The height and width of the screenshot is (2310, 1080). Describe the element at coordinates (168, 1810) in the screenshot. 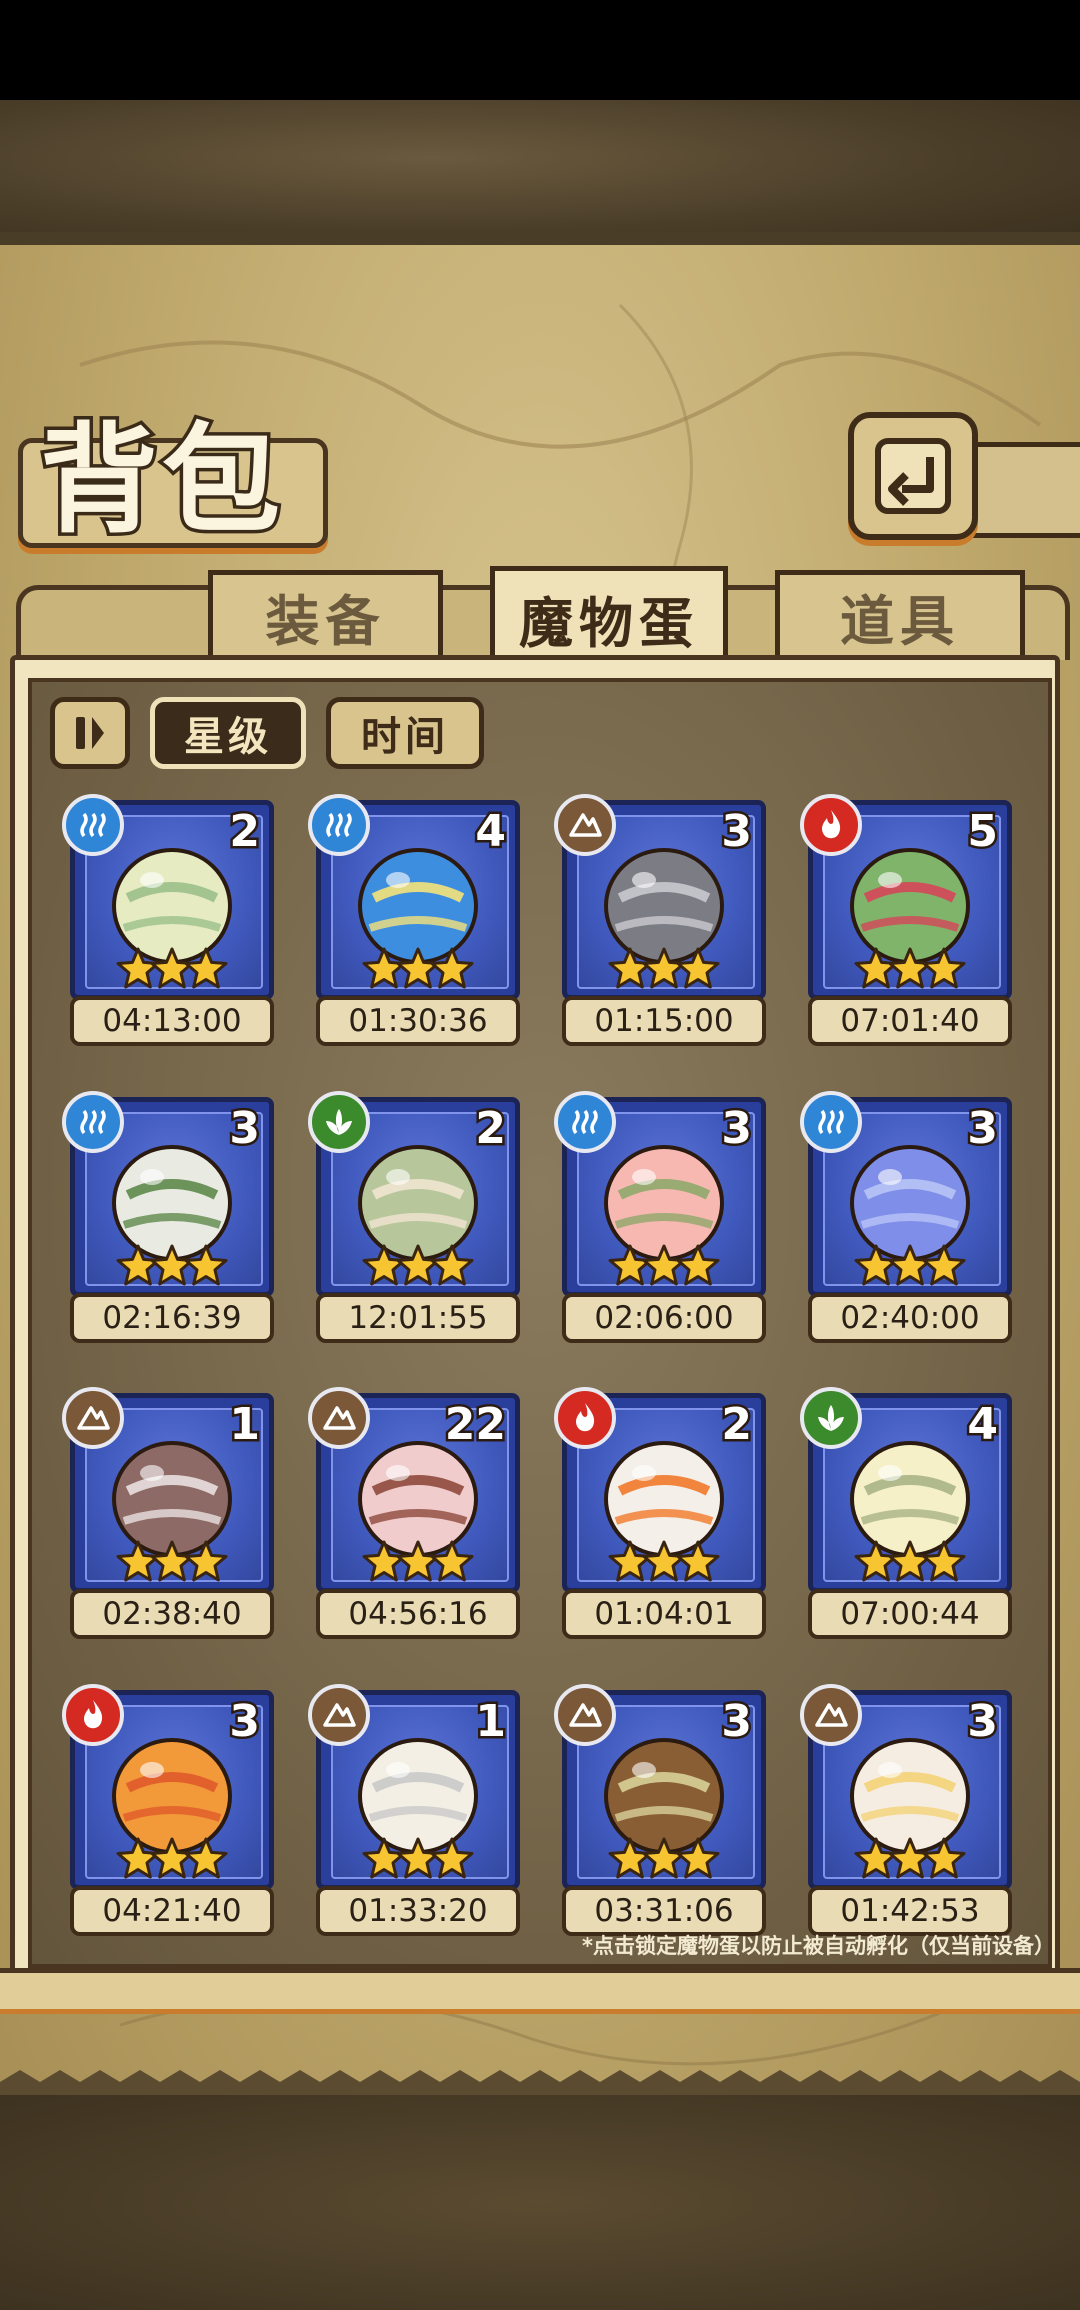

I see `egg-card: 3 04:21:40` at that location.